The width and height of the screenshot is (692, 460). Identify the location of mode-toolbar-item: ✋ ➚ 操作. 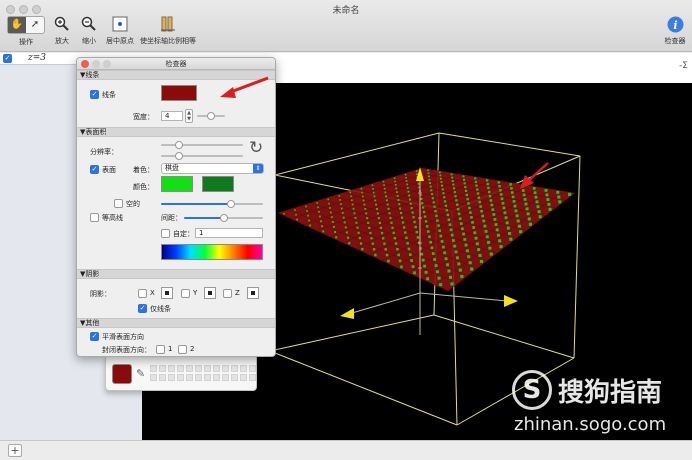
(26, 31).